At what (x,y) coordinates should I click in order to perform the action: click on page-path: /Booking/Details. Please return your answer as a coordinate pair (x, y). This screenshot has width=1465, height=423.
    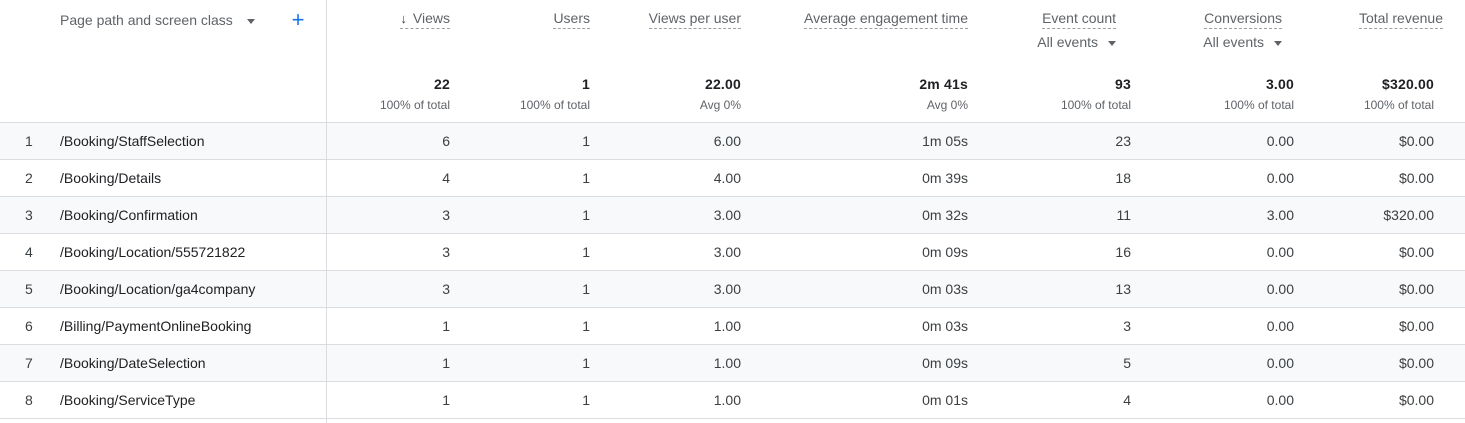
    Looking at the image, I should click on (111, 178).